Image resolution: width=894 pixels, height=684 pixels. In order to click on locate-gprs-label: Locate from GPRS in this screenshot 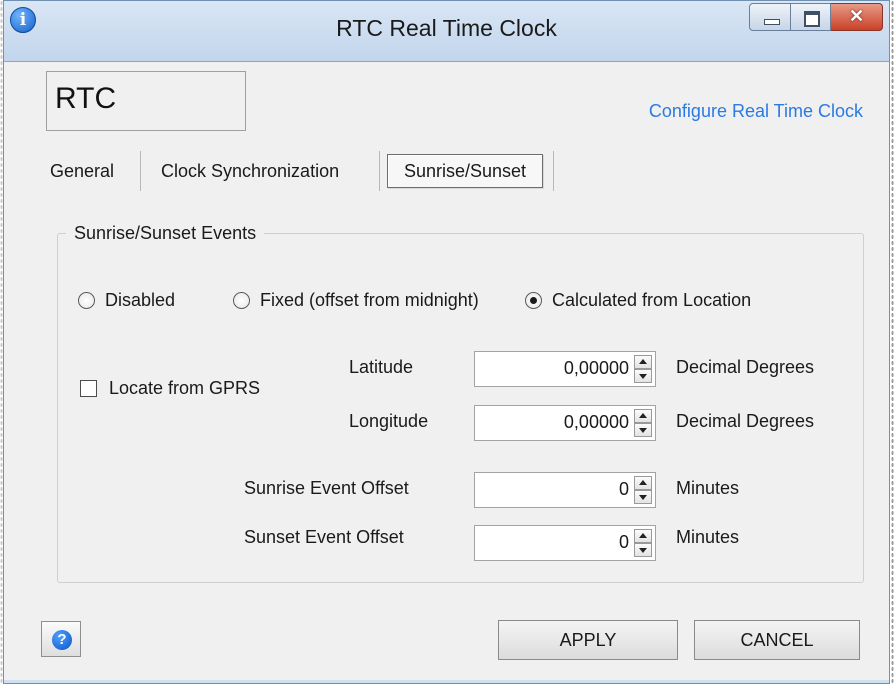, I will do `click(185, 388)`.